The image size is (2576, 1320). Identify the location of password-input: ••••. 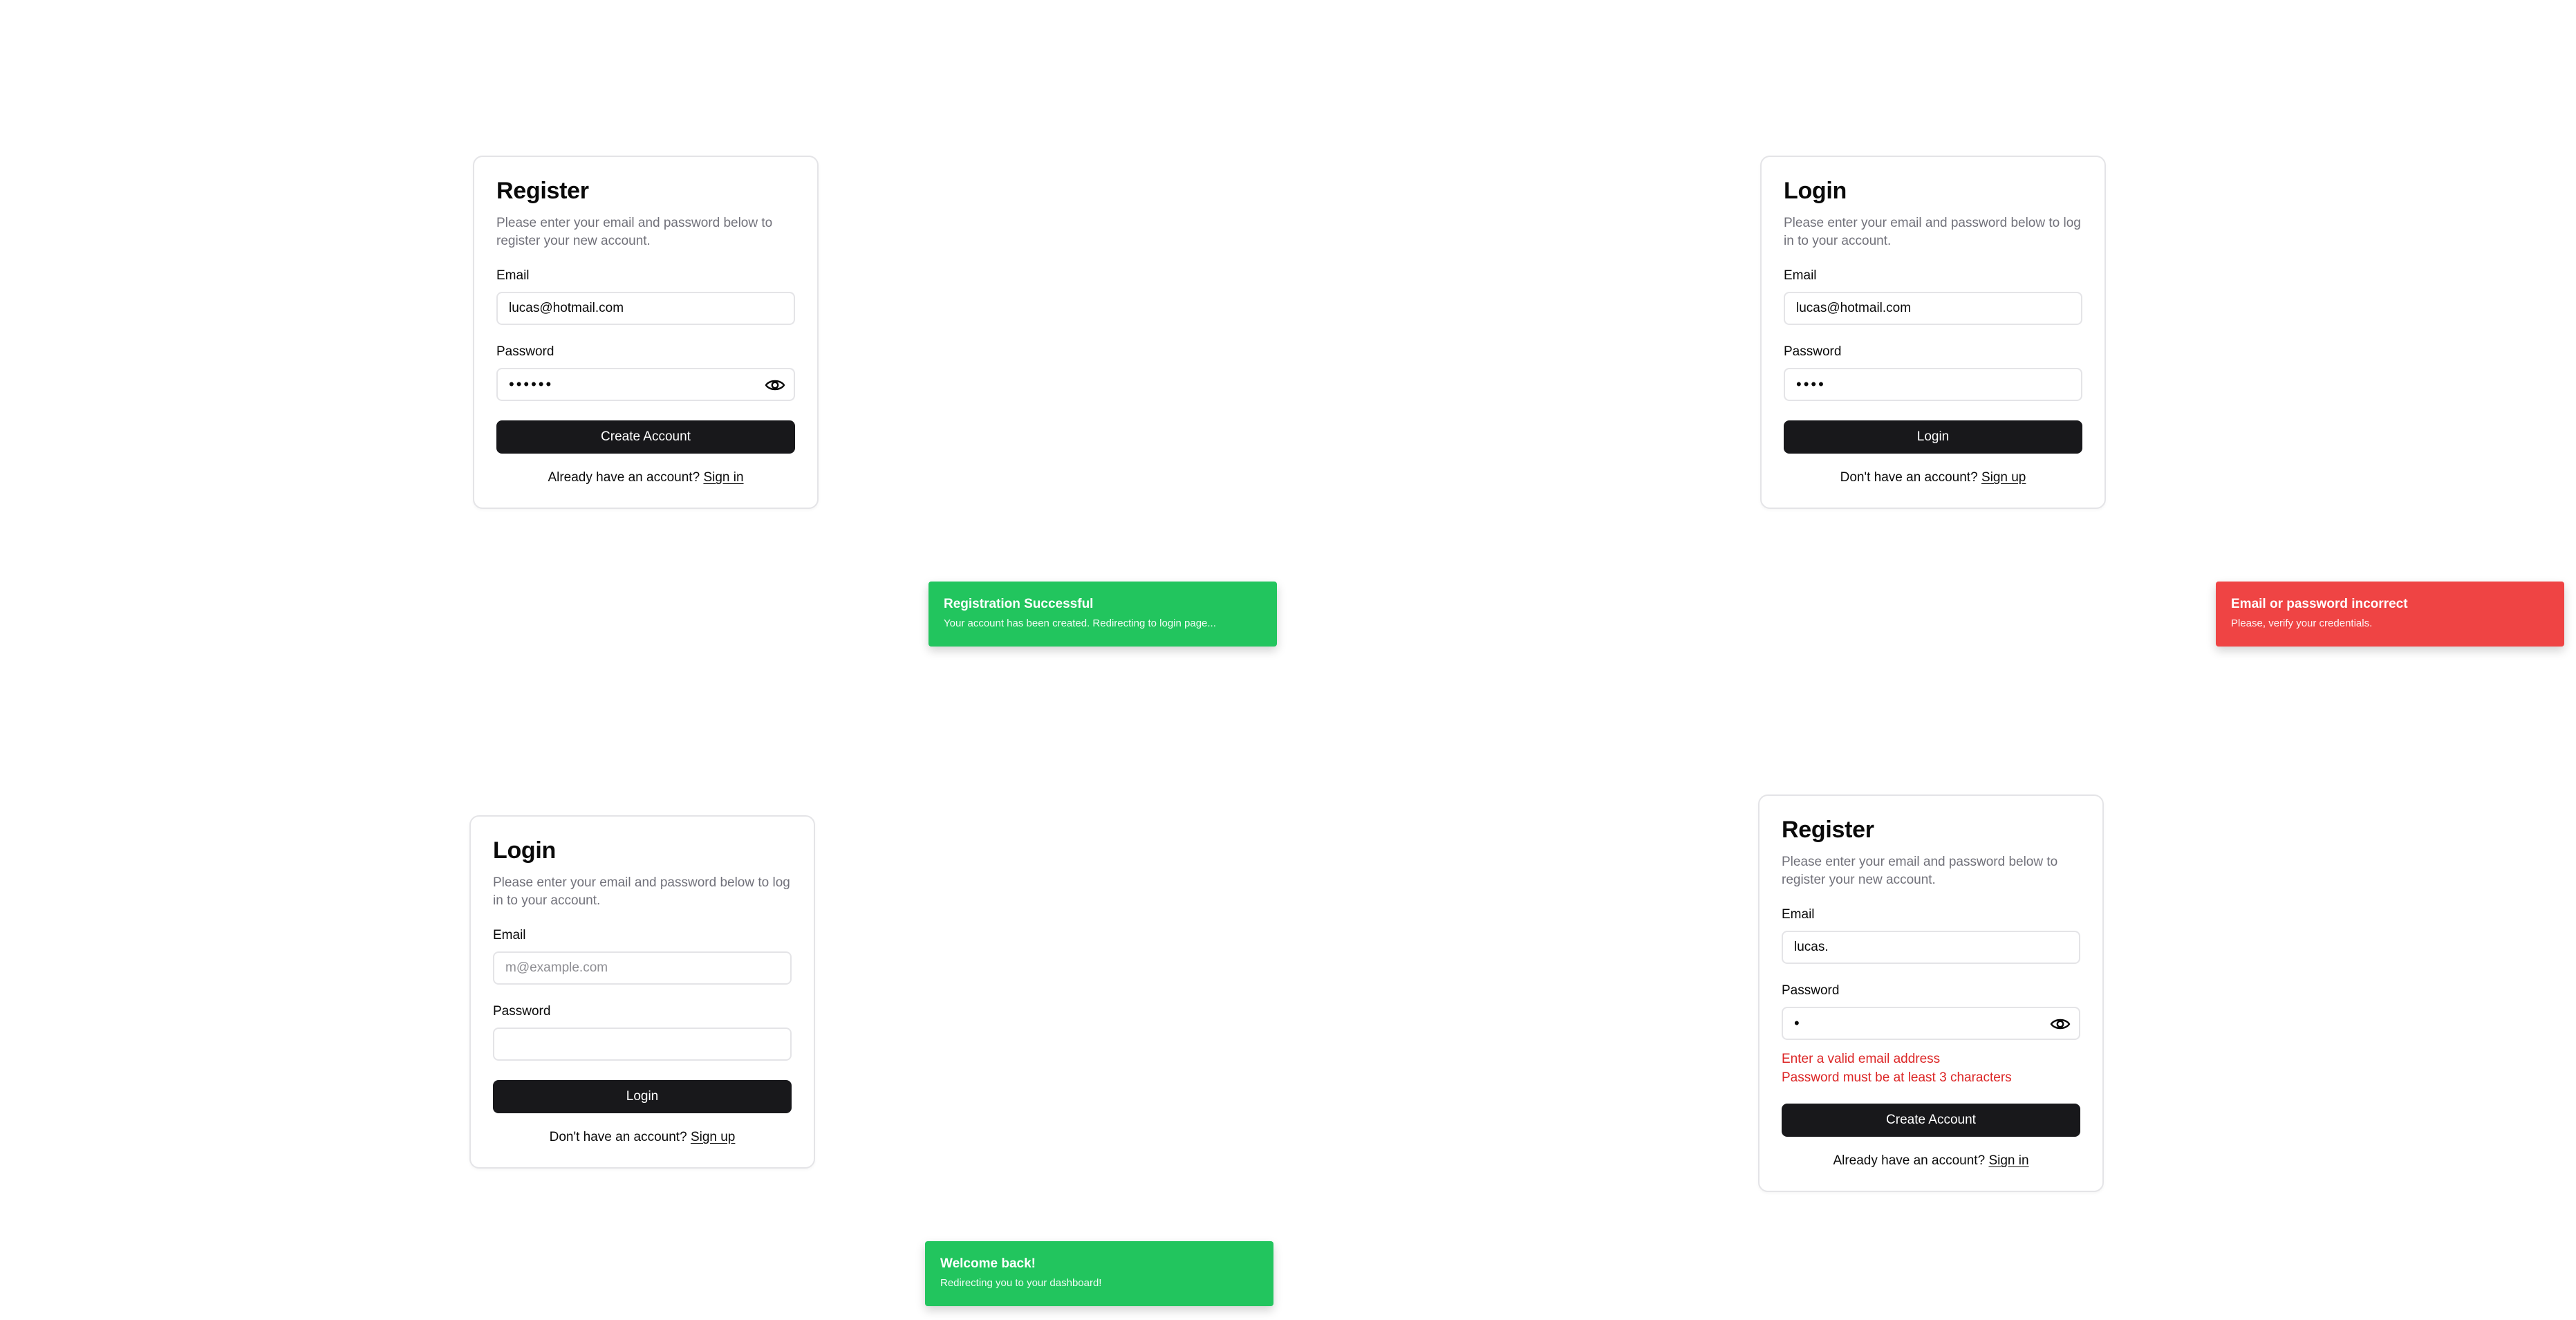
(1933, 384).